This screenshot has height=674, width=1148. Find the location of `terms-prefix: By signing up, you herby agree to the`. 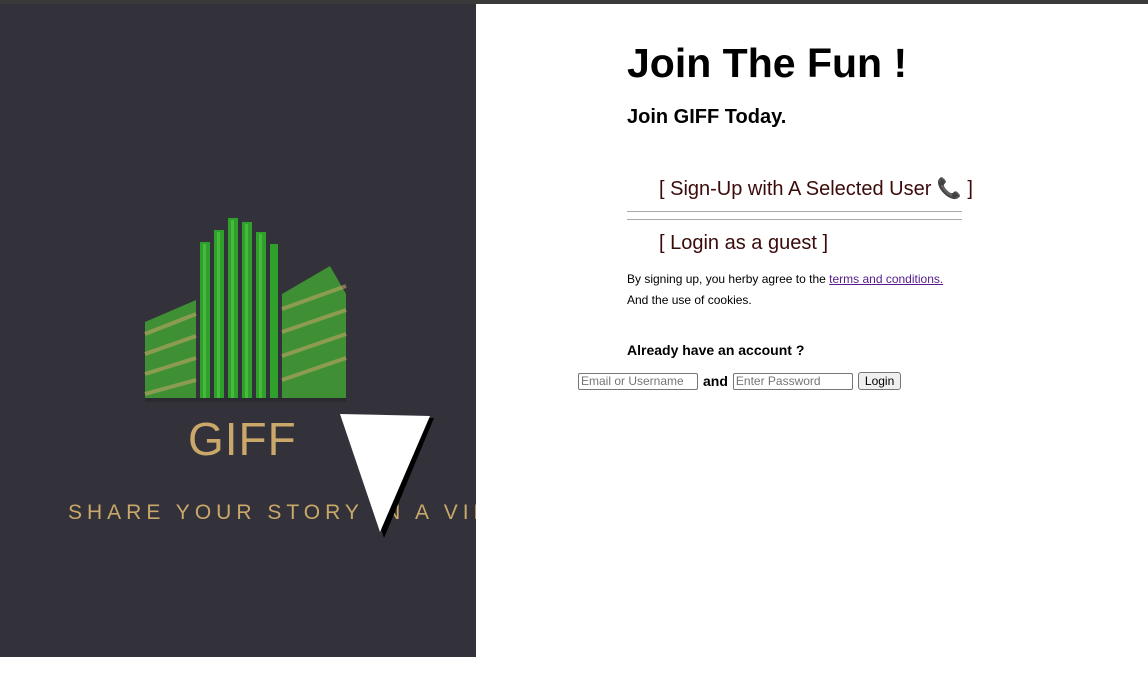

terms-prefix: By signing up, you herby agree to the is located at coordinates (728, 279).